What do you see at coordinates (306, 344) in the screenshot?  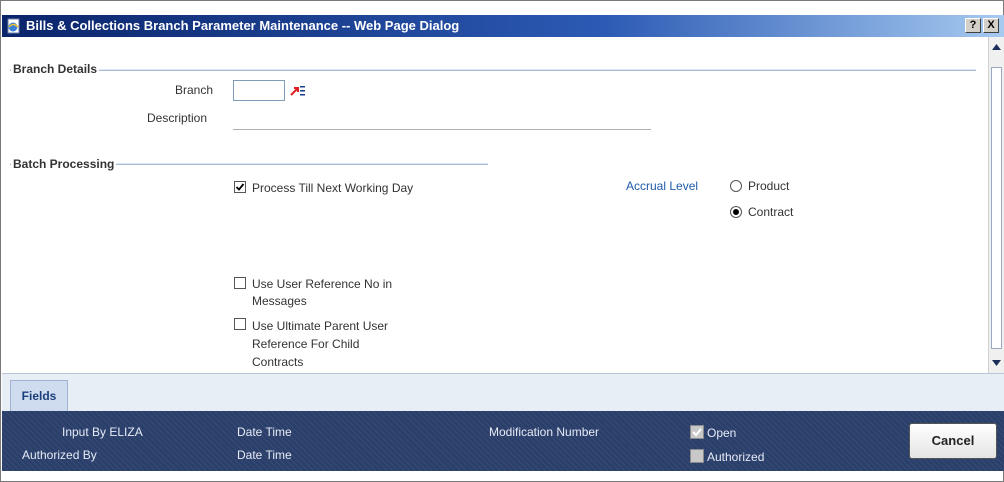 I see `use-ultimate-parent-label-line2: Reference For Child` at bounding box center [306, 344].